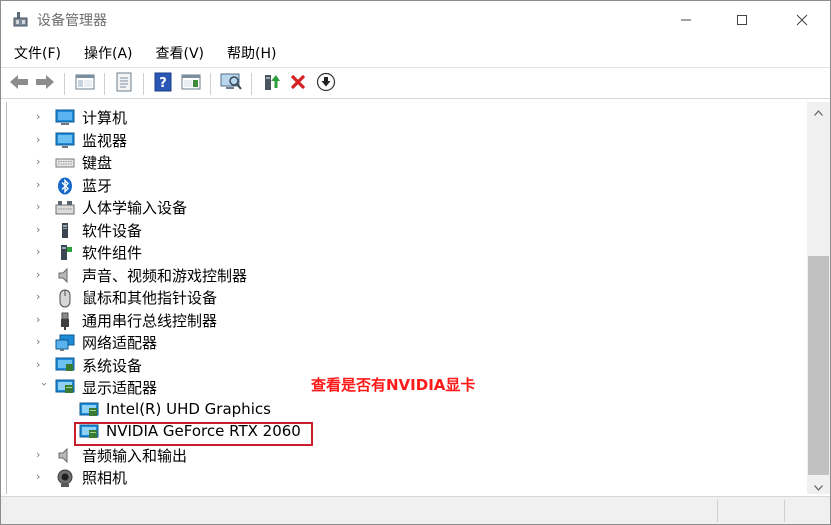  I want to click on display-adapter-icon, so click(89, 410).